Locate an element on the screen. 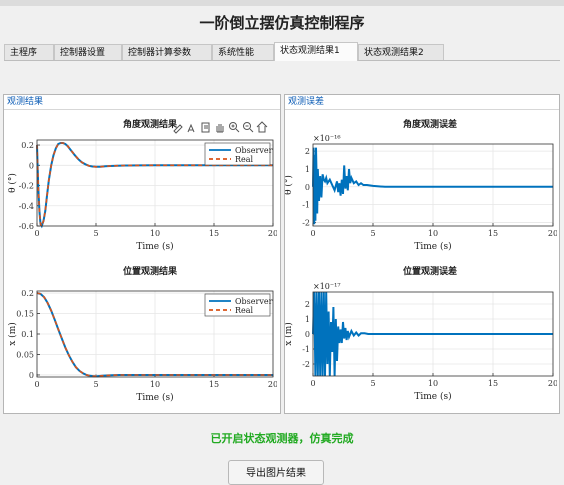 Image resolution: width=564 pixels, height=485 pixels. window-titlebar is located at coordinates (282, 3).